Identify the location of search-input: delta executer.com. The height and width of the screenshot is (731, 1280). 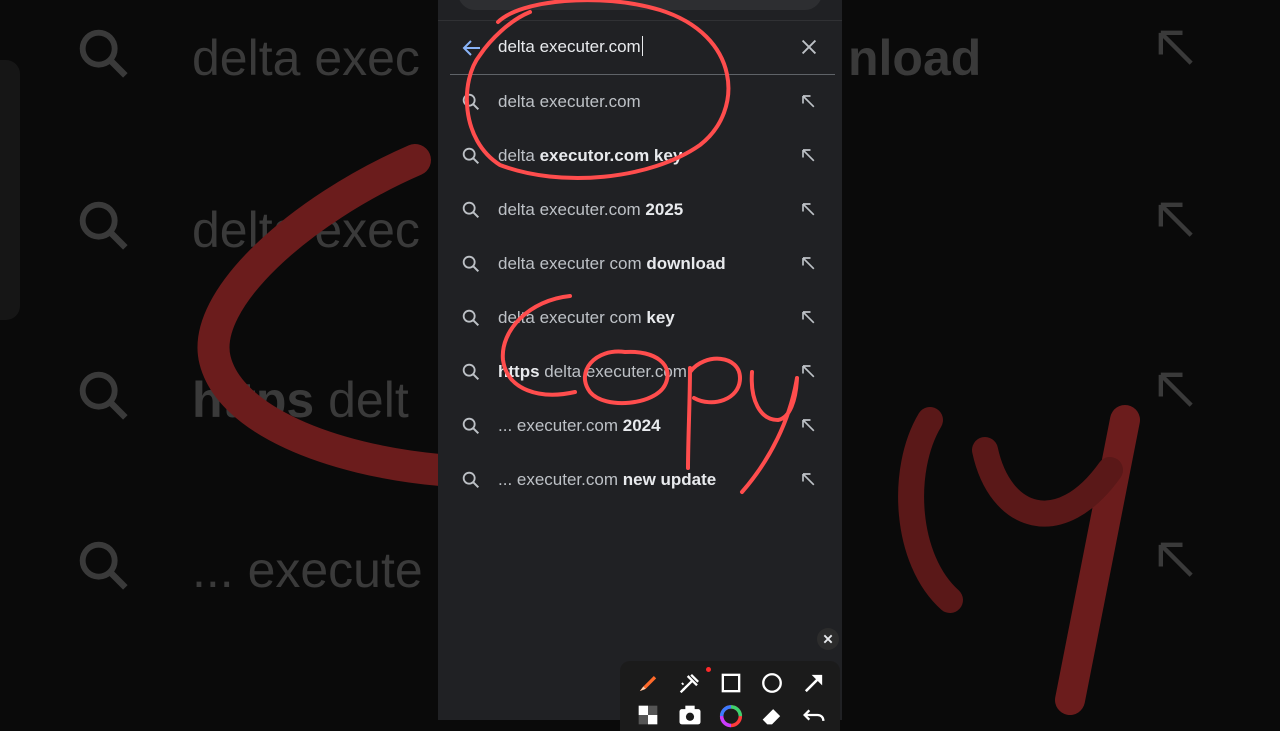
(570, 47).